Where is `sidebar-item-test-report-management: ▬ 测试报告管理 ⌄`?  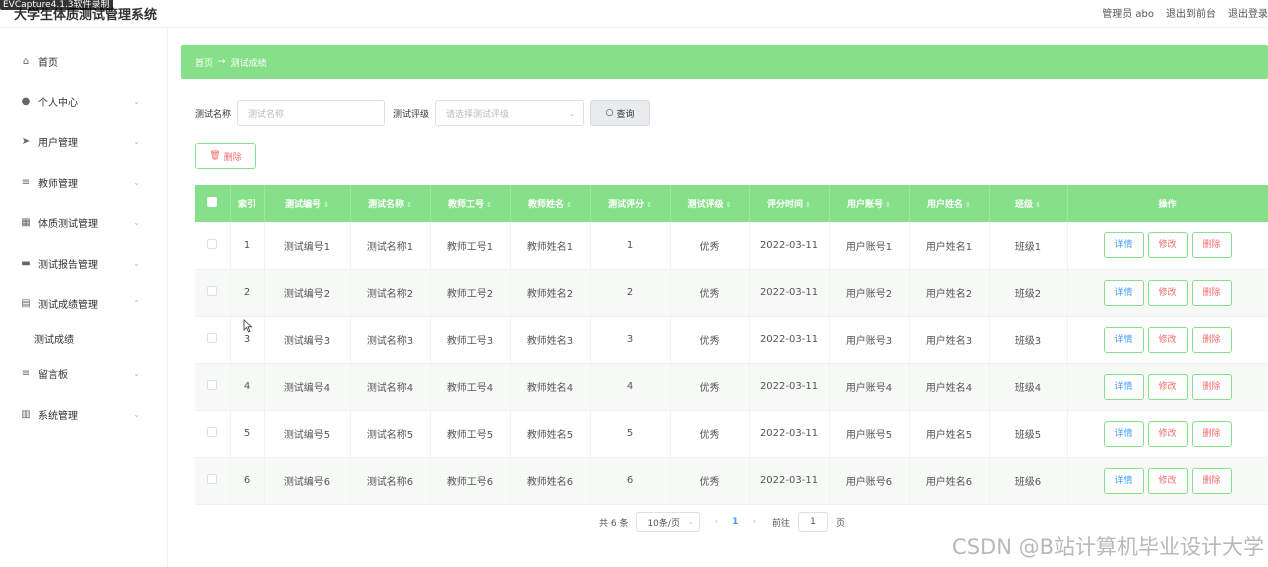 sidebar-item-test-report-management: ▬ 测试报告管理 ⌄ is located at coordinates (84, 263).